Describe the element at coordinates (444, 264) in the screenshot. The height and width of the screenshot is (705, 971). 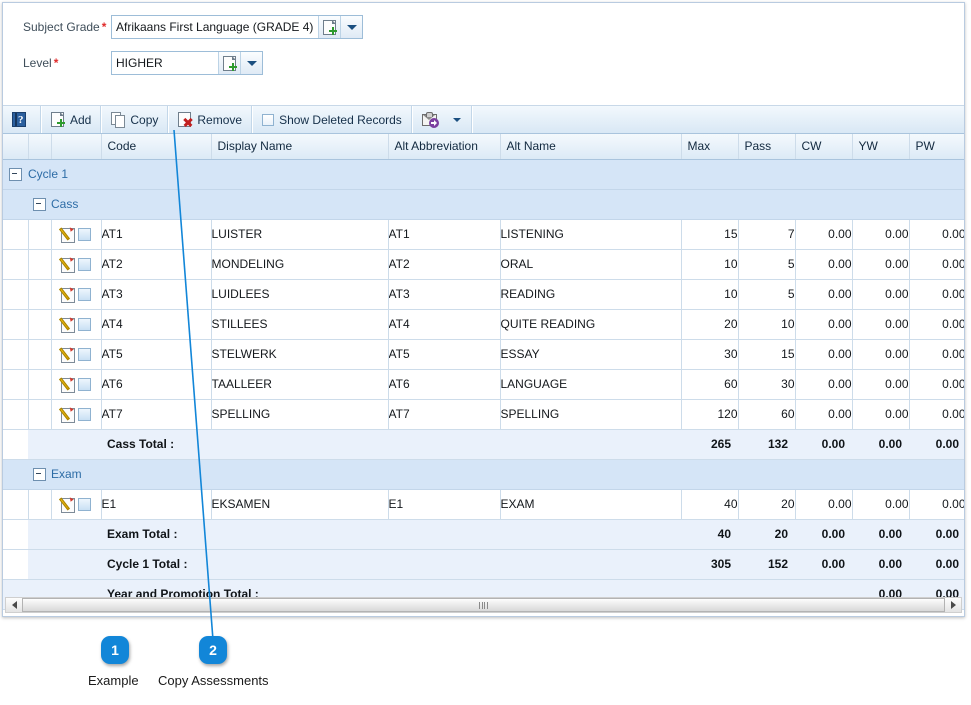
I see `cell-alt-abbreviation: AT2` at that location.